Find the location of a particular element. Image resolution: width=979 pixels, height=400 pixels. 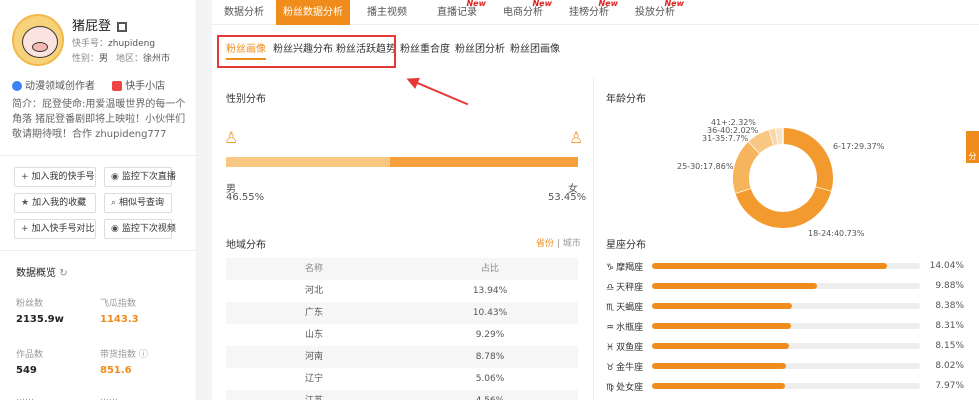

add-compare-button: + 加入快手号对比 is located at coordinates (55, 229).